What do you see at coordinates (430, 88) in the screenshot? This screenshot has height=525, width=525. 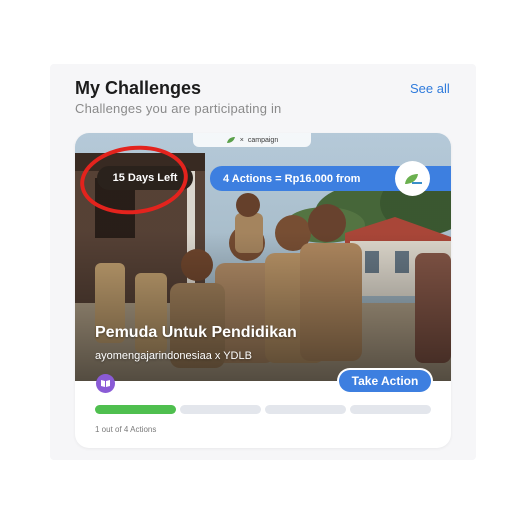 I see `see-all-link: See all` at bounding box center [430, 88].